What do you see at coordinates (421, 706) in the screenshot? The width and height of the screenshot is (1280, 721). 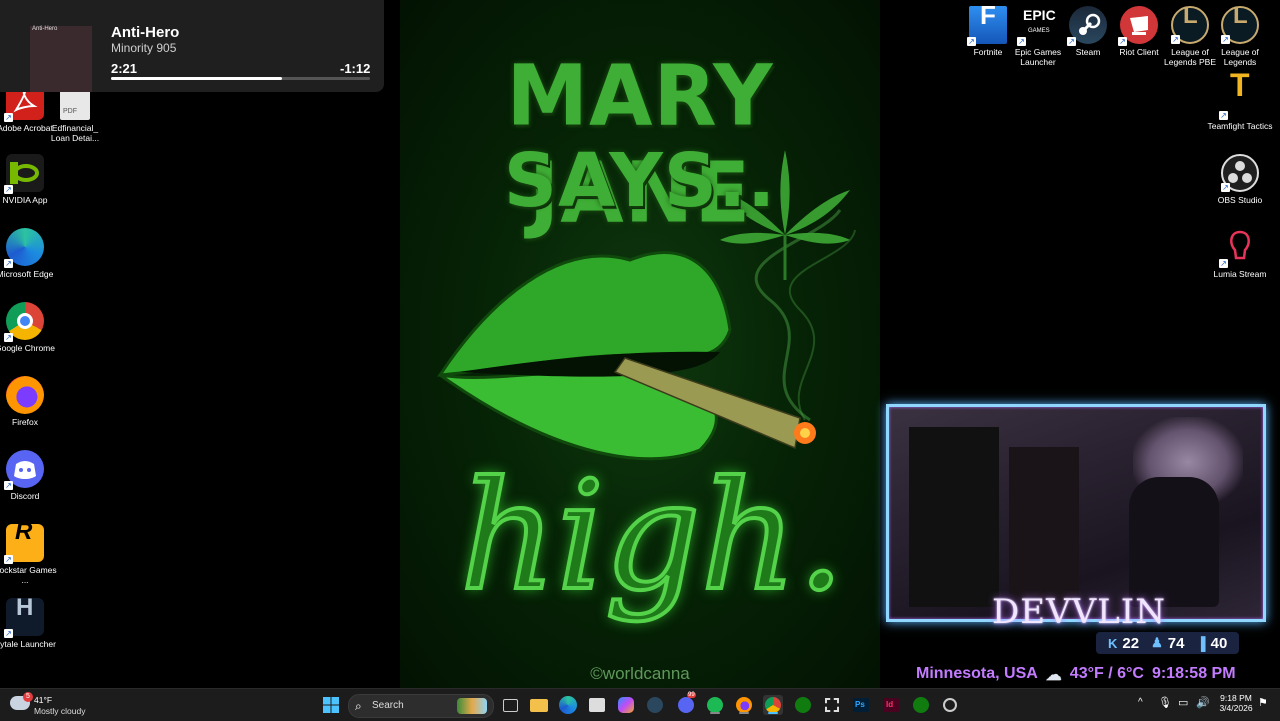 I see `taskbar-search-box: ⌕ Search` at bounding box center [421, 706].